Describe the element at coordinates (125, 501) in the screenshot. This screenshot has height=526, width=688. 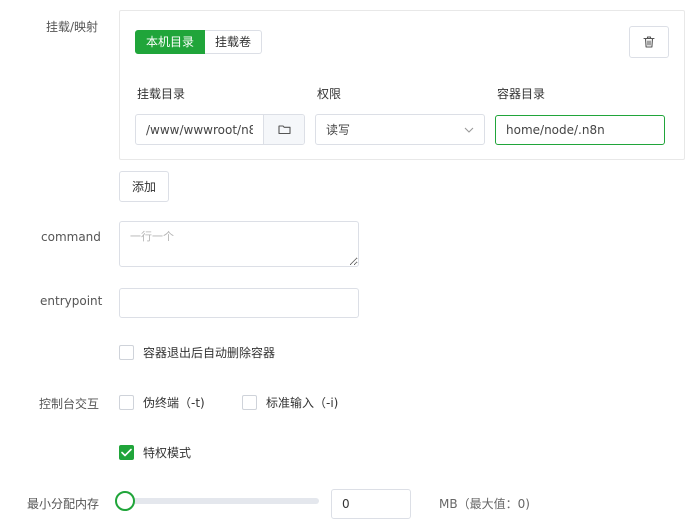
I see `min-memory-slider-thumb` at that location.